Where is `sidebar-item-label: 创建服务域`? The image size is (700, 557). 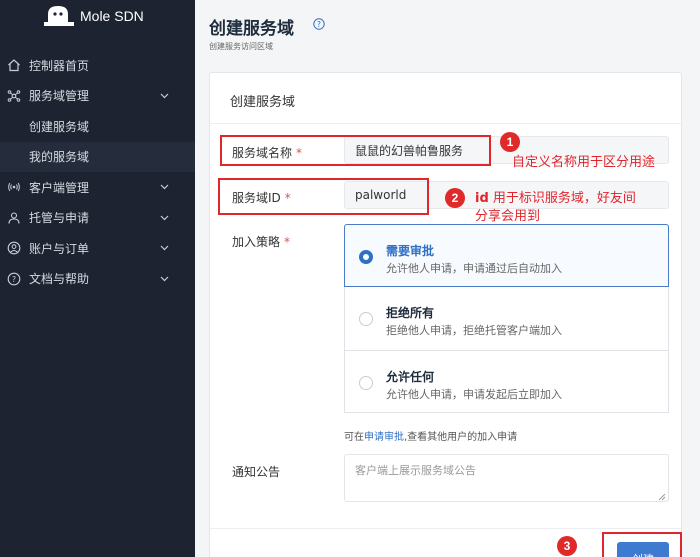
sidebar-item-label: 创建服务域 is located at coordinates (59, 126).